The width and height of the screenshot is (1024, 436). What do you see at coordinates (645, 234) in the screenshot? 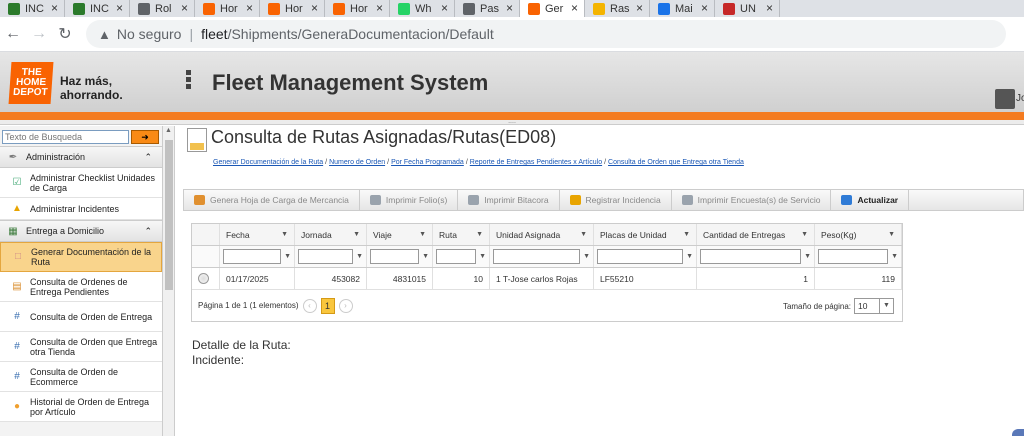
I see `column-header: Placas de Unidad ▼` at bounding box center [645, 234].